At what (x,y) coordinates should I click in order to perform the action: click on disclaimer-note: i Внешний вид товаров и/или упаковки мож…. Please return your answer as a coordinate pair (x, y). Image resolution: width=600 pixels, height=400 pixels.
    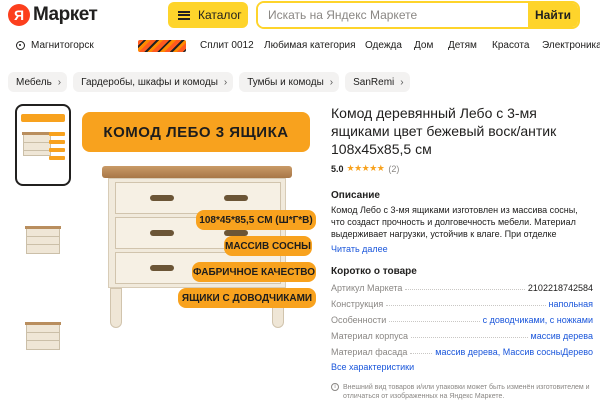
    Looking at the image, I should click on (463, 391).